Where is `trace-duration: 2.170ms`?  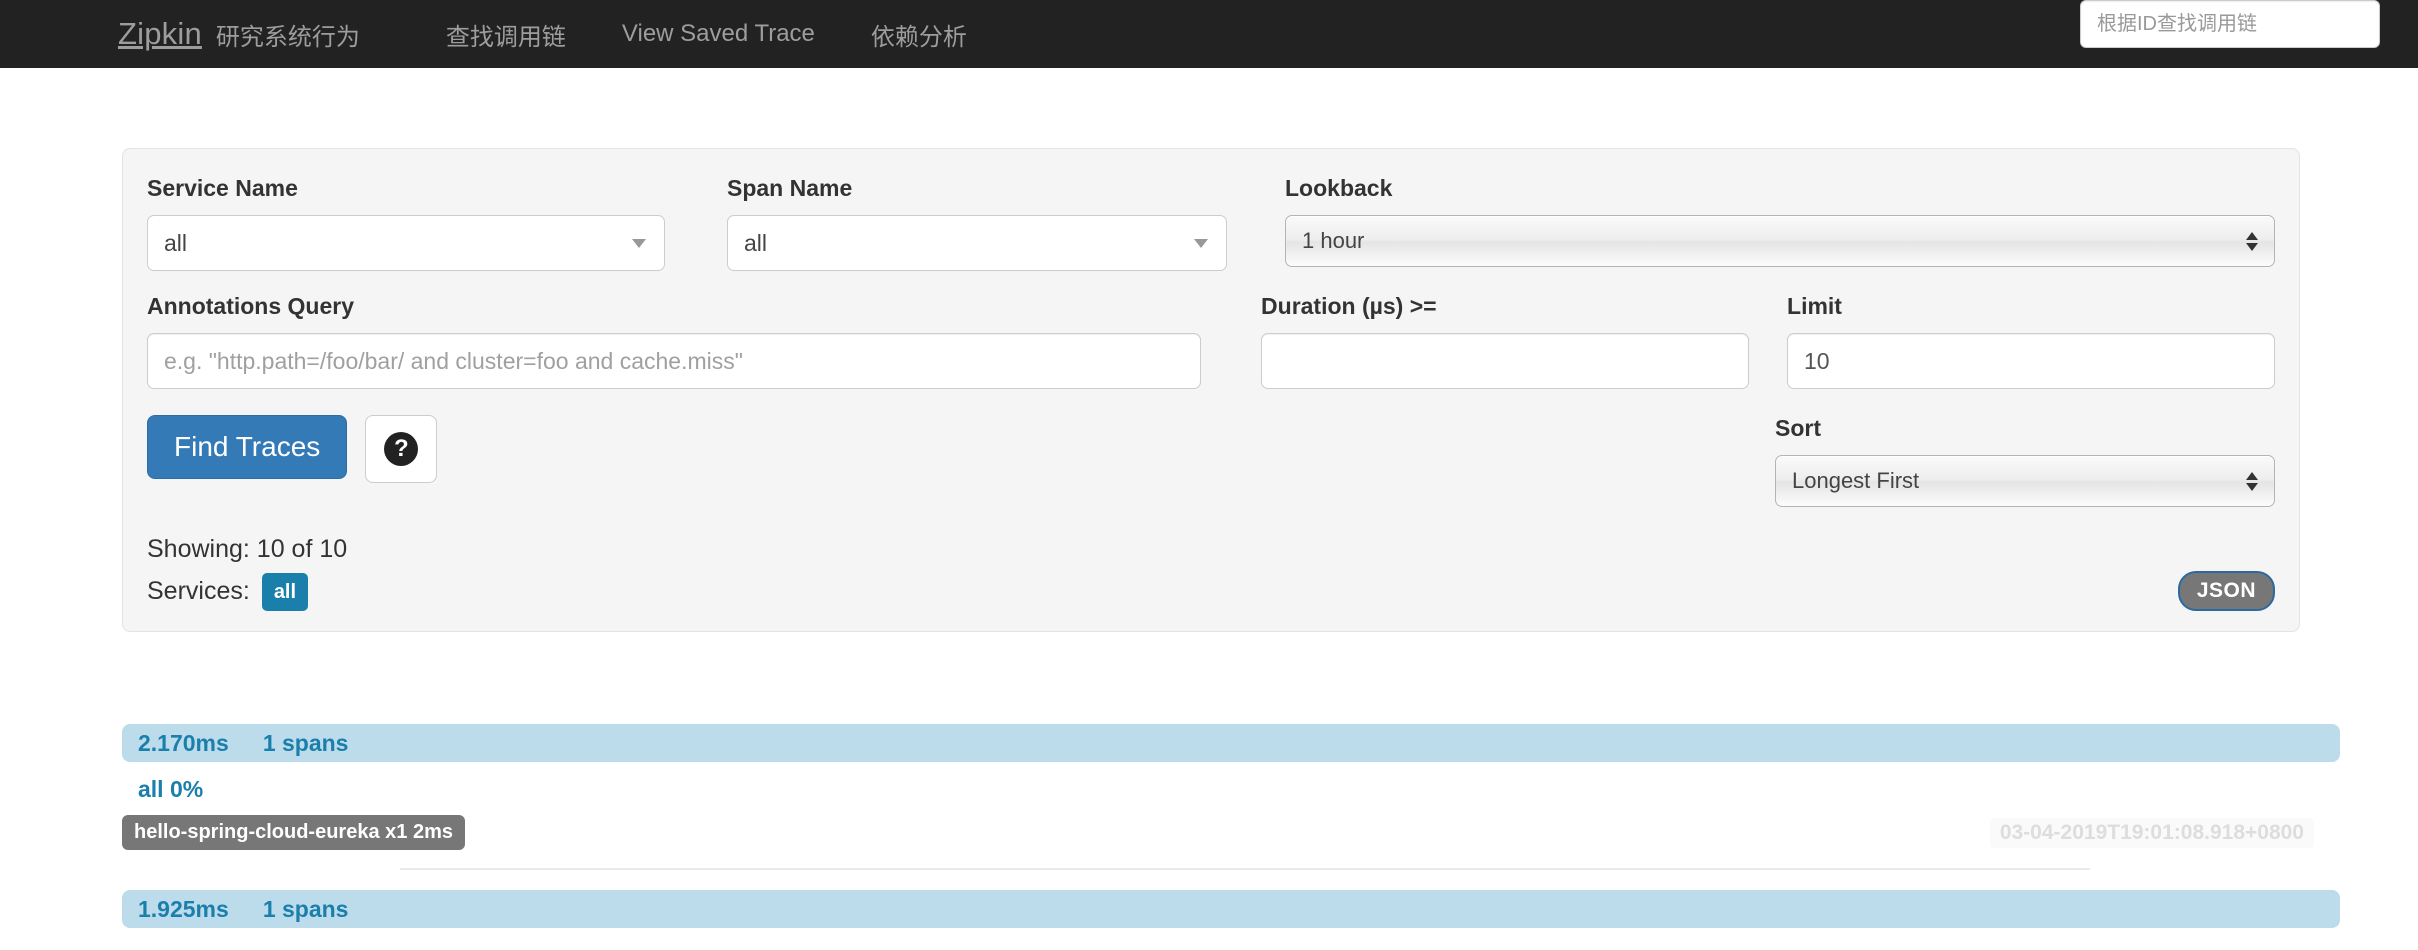
trace-duration: 2.170ms is located at coordinates (183, 742).